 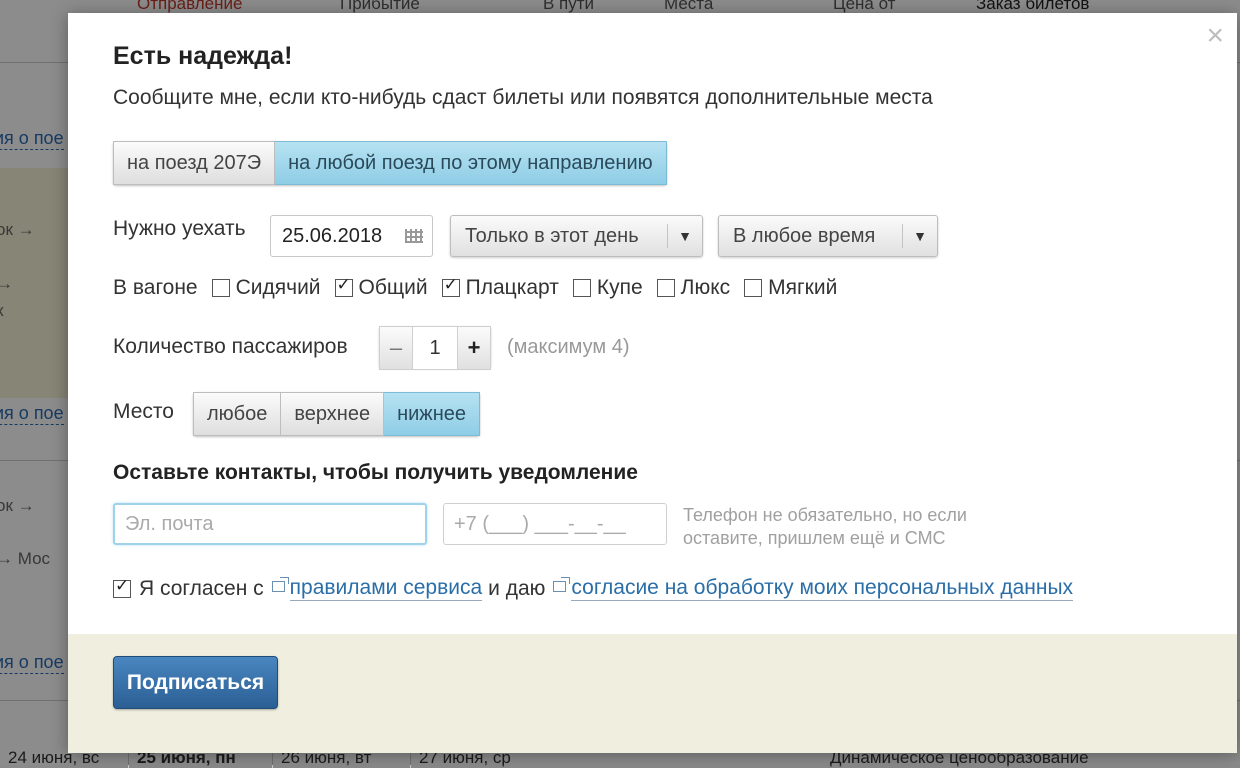 What do you see at coordinates (804, 236) in the screenshot?
I see `time-mode-value: В любое время` at bounding box center [804, 236].